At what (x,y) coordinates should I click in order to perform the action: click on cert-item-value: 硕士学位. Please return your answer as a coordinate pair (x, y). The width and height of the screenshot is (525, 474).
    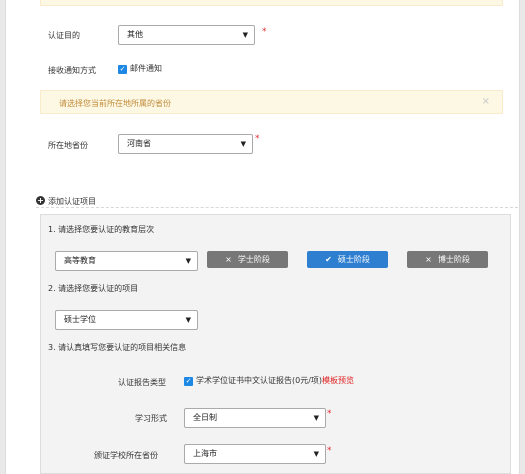
    Looking at the image, I should click on (80, 319).